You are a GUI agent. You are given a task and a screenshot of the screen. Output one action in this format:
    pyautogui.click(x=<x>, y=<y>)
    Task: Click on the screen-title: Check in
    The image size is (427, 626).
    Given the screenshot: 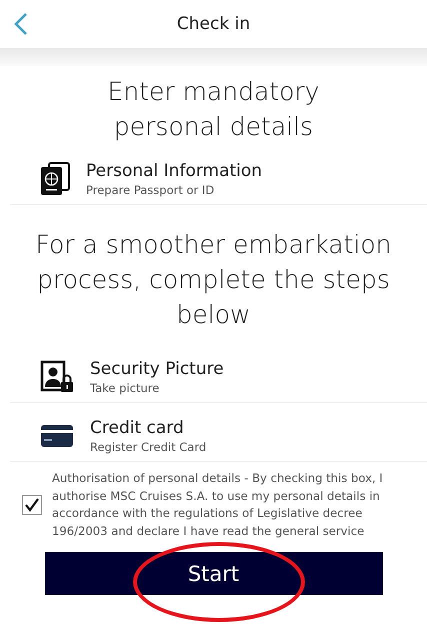 What is the action you would take?
    pyautogui.click(x=213, y=24)
    